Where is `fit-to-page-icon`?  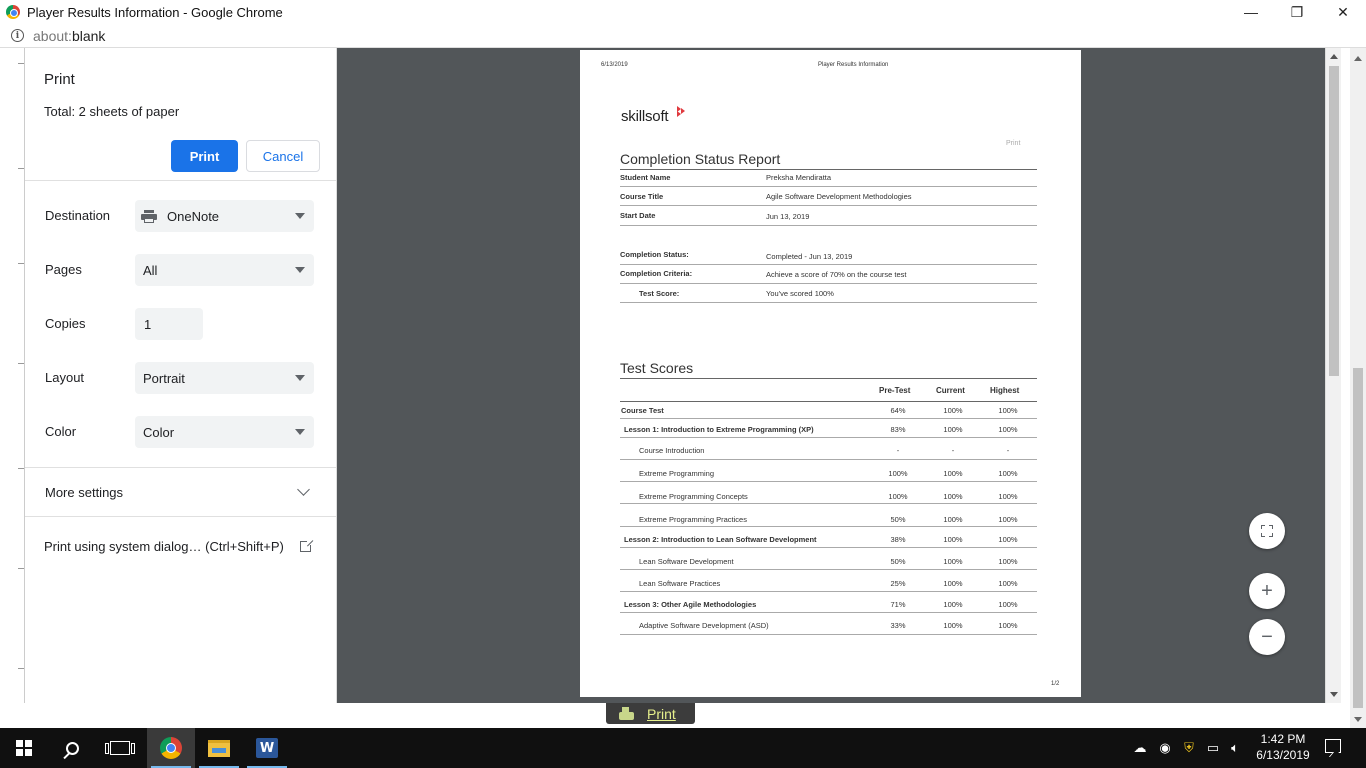
fit-to-page-icon is located at coordinates (1267, 531).